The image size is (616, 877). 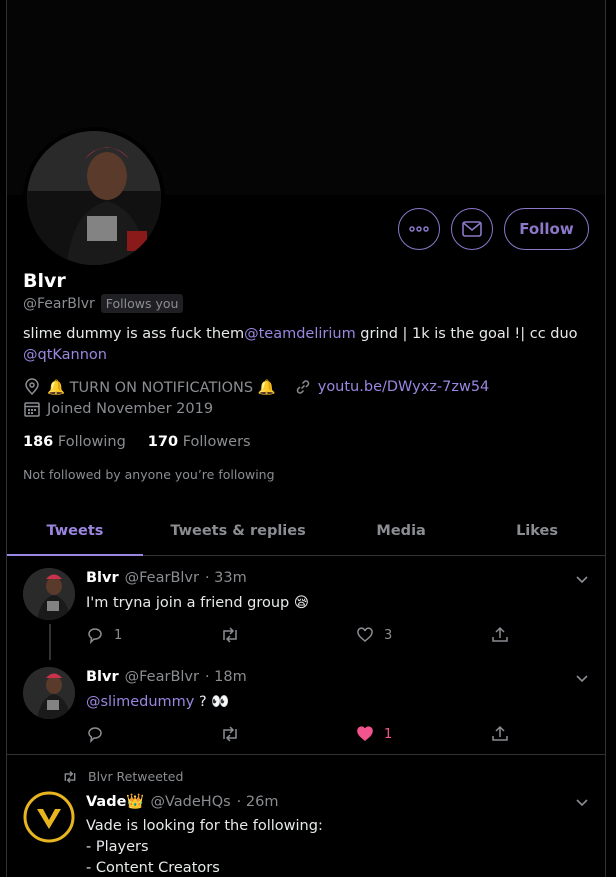 I want to click on profile-name: Blvr, so click(x=44, y=281).